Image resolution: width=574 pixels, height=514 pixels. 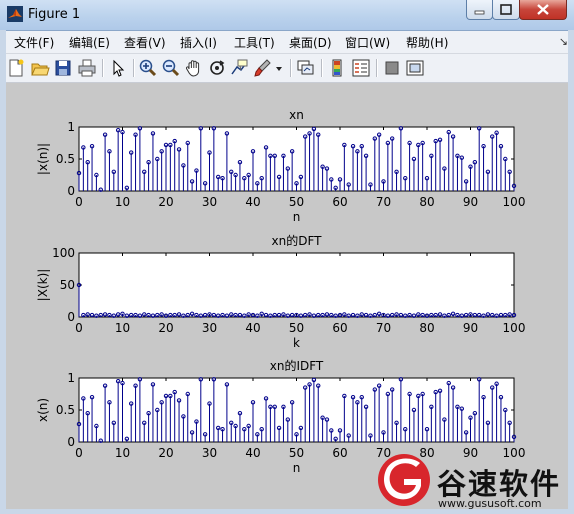 I want to click on new-figure-icon, so click(x=16, y=68).